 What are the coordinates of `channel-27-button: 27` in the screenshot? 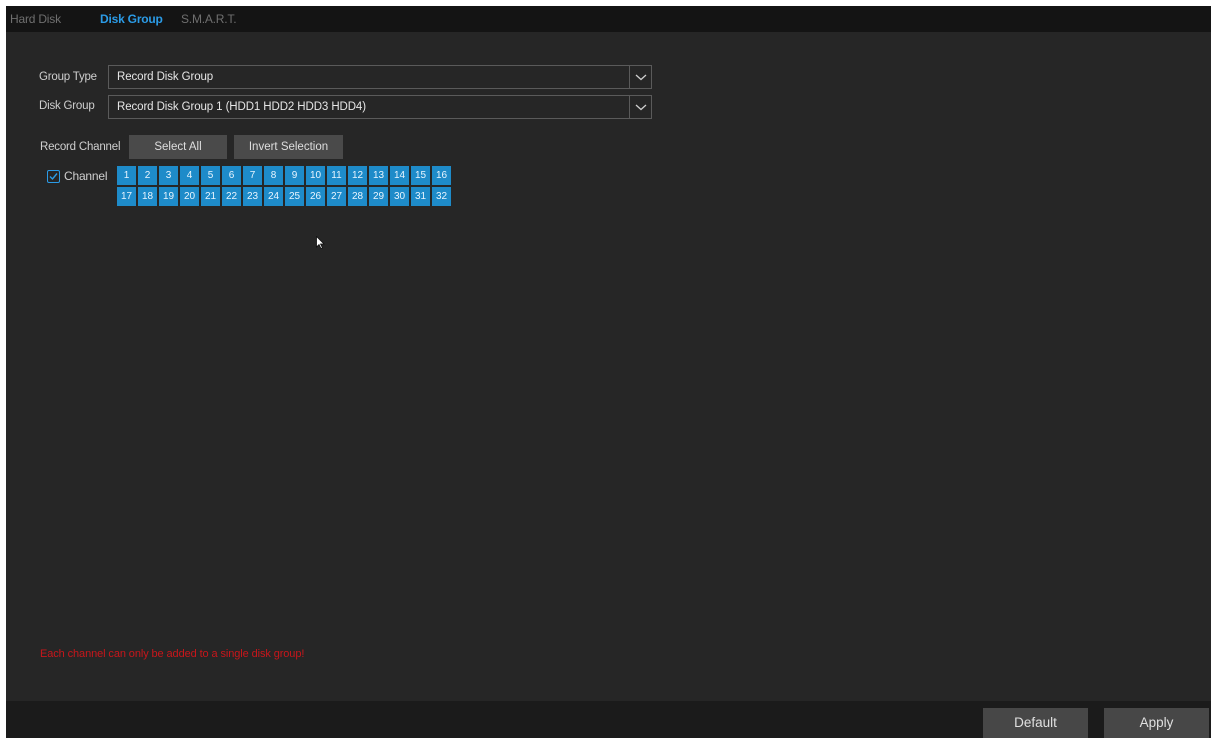 It's located at (336, 196).